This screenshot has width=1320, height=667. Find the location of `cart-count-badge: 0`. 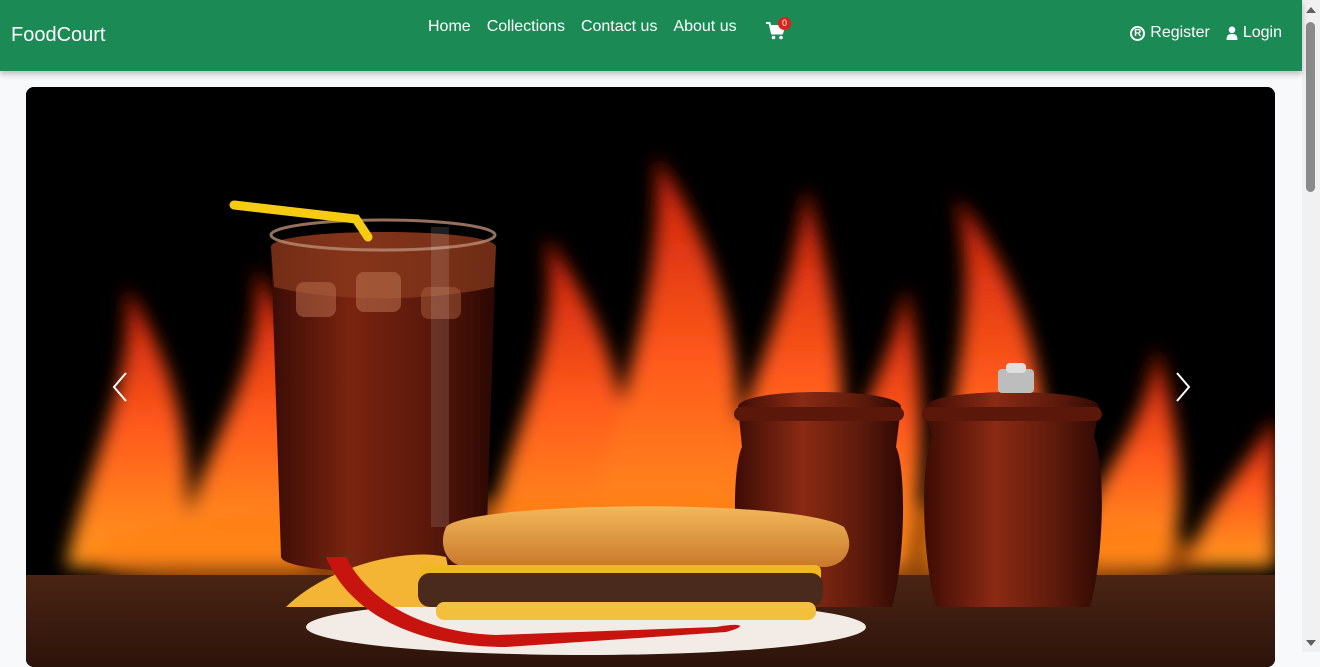

cart-count-badge: 0 is located at coordinates (784, 23).